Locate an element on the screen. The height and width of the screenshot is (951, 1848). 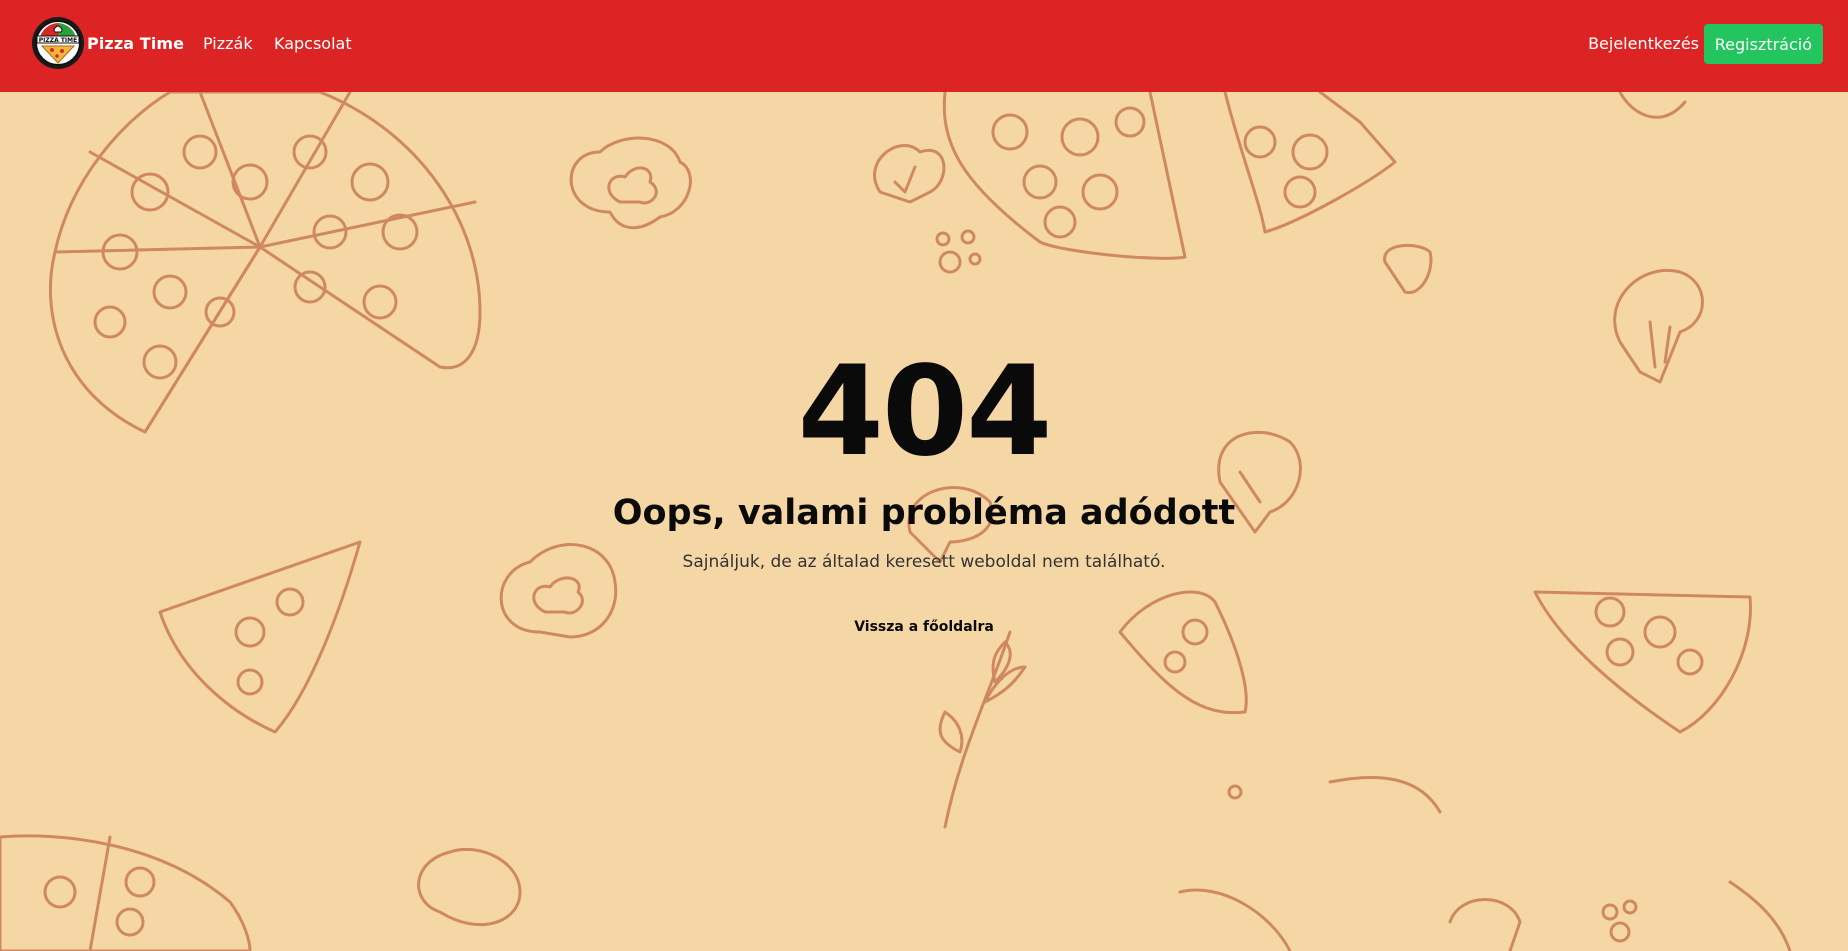
pizza-doodle-icon is located at coordinates (126, 892).